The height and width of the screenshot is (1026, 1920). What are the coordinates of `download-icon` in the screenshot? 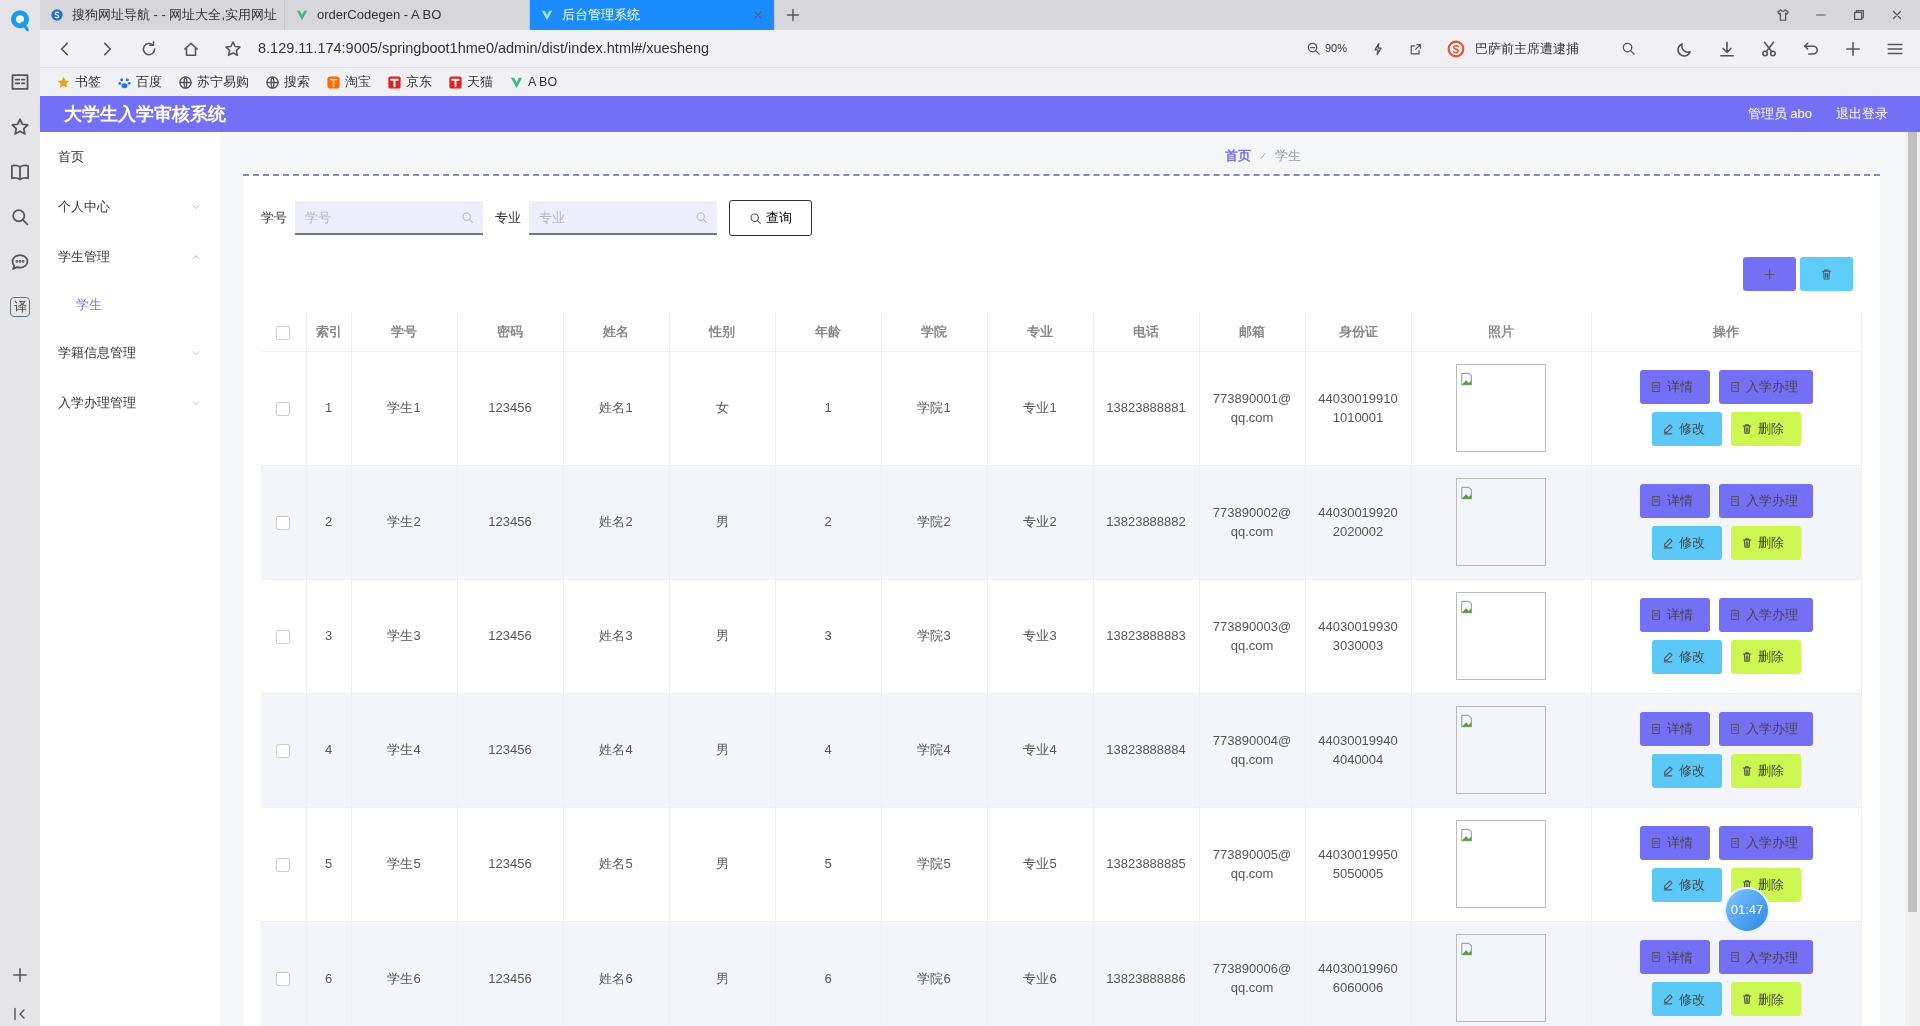 It's located at (1727, 48).